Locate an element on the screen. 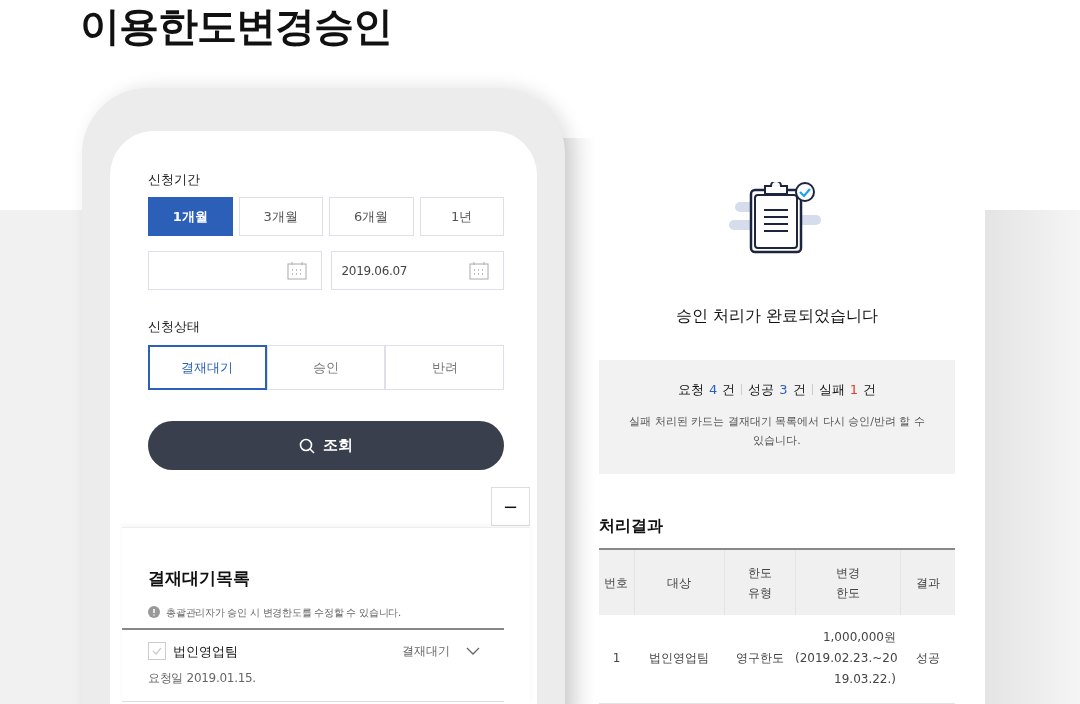  chevron-down-icon is located at coordinates (473, 651).